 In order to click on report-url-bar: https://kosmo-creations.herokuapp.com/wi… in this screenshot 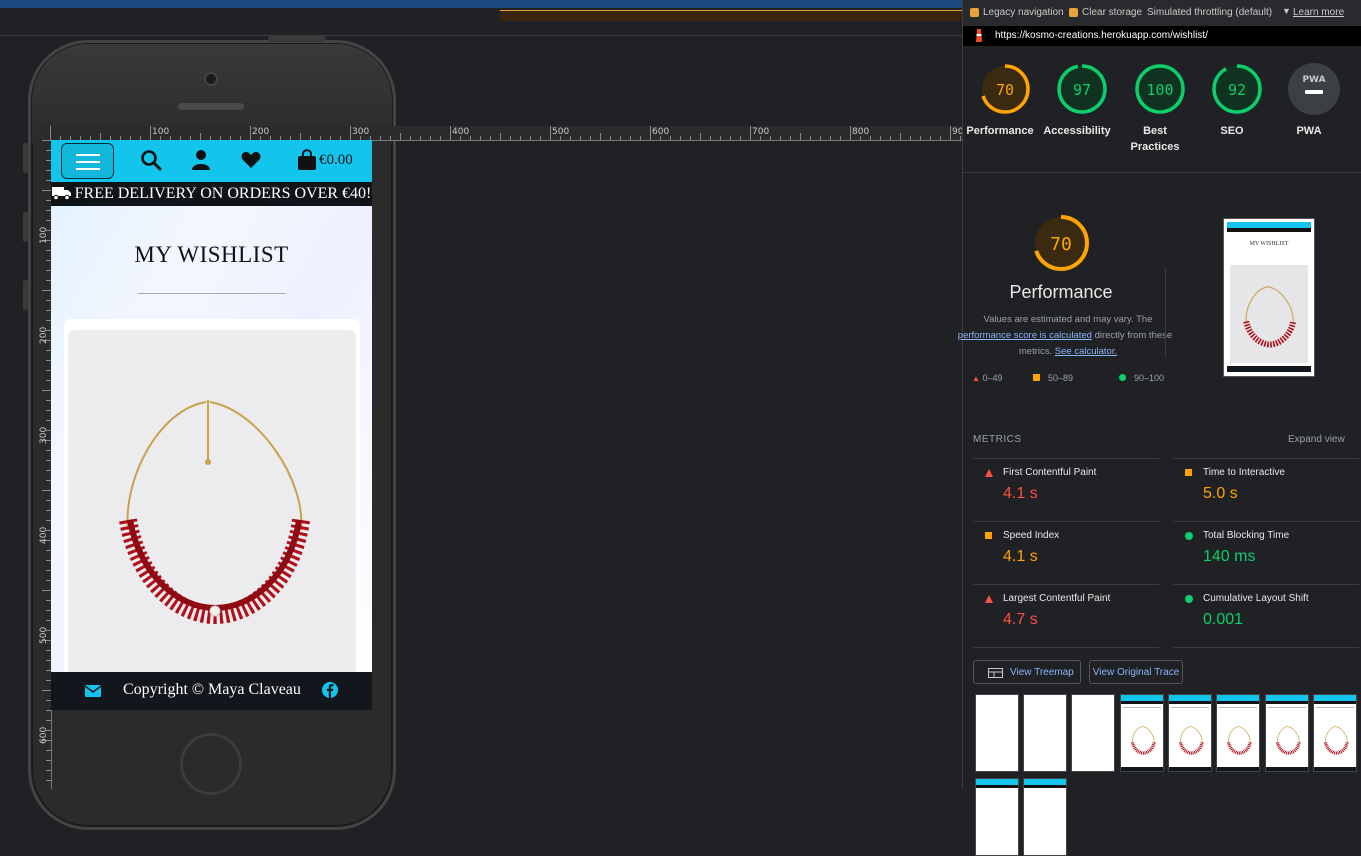, I will do `click(1162, 36)`.